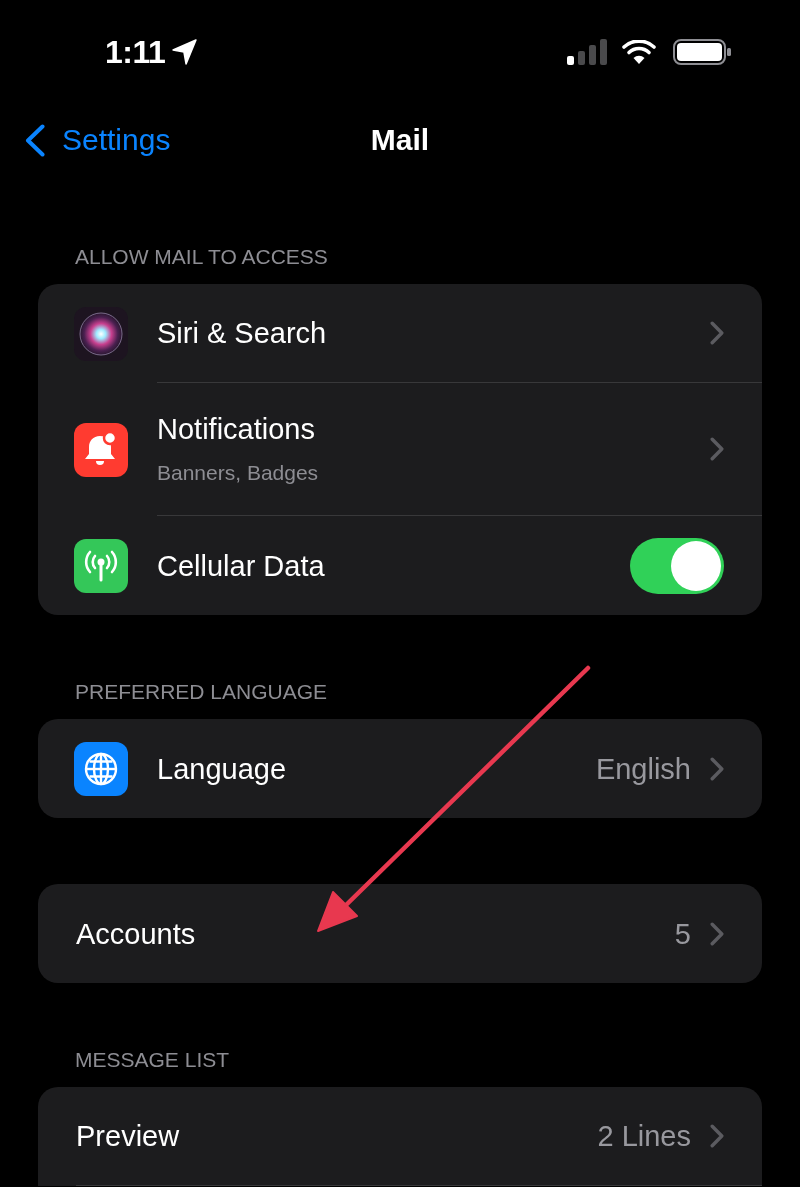  What do you see at coordinates (101, 565) in the screenshot?
I see `antenna-icon` at bounding box center [101, 565].